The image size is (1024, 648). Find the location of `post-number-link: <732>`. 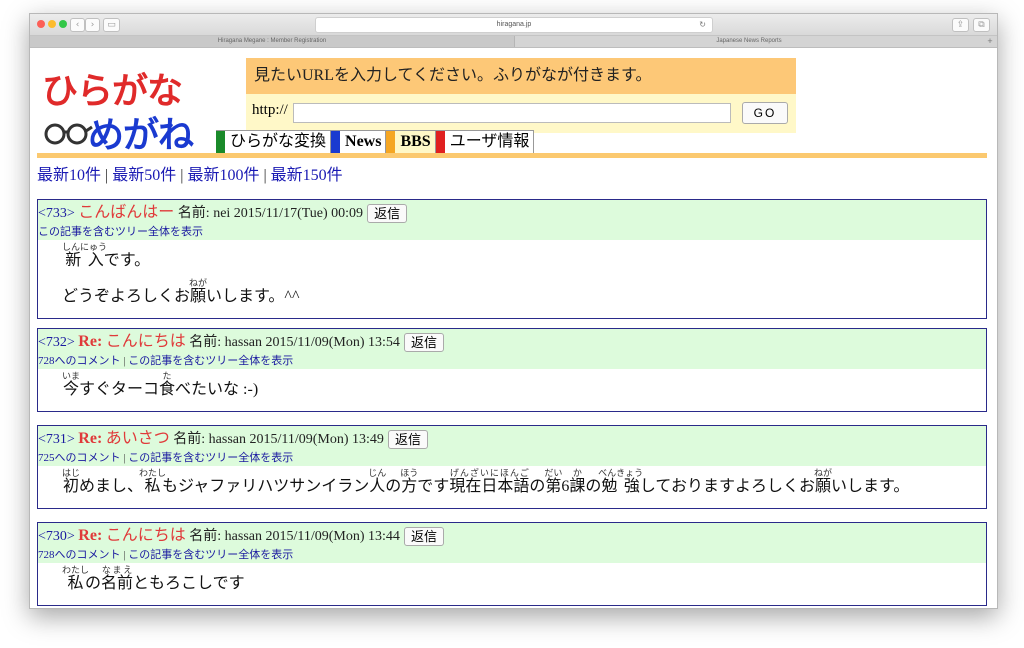

post-number-link: <732> is located at coordinates (56, 342).